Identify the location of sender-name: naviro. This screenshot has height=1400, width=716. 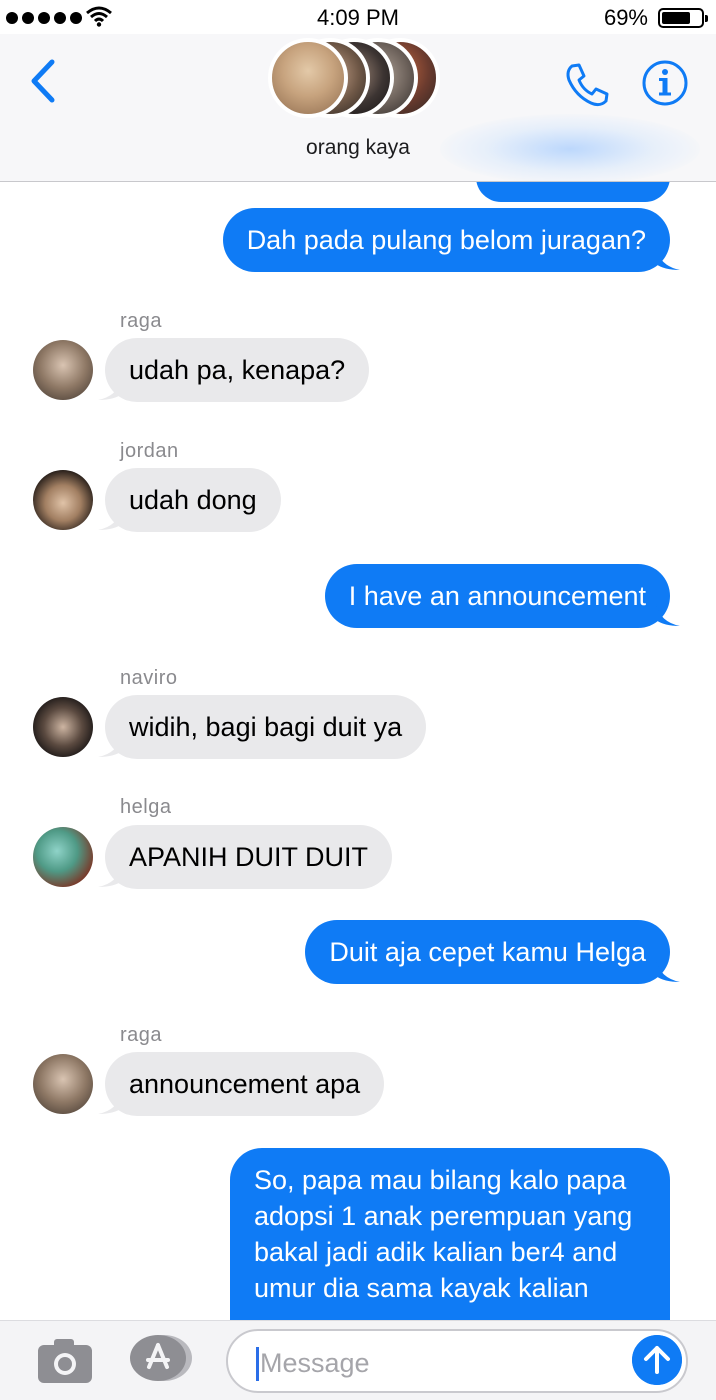
(149, 678).